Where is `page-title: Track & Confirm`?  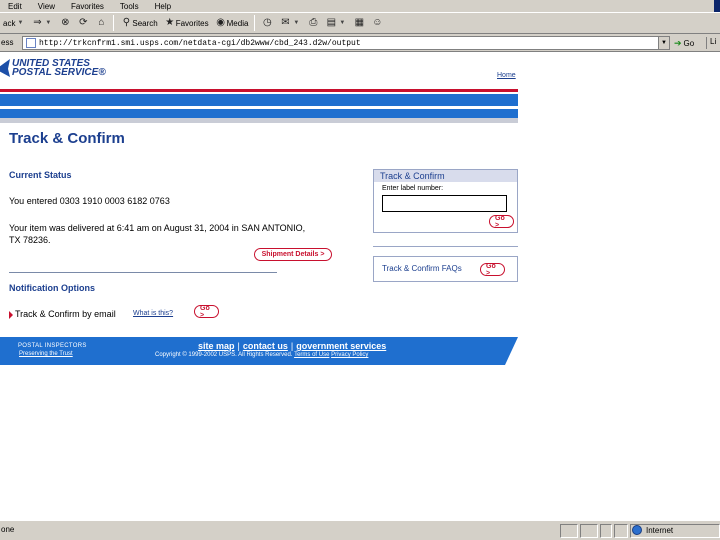 page-title: Track & Confirm is located at coordinates (67, 138).